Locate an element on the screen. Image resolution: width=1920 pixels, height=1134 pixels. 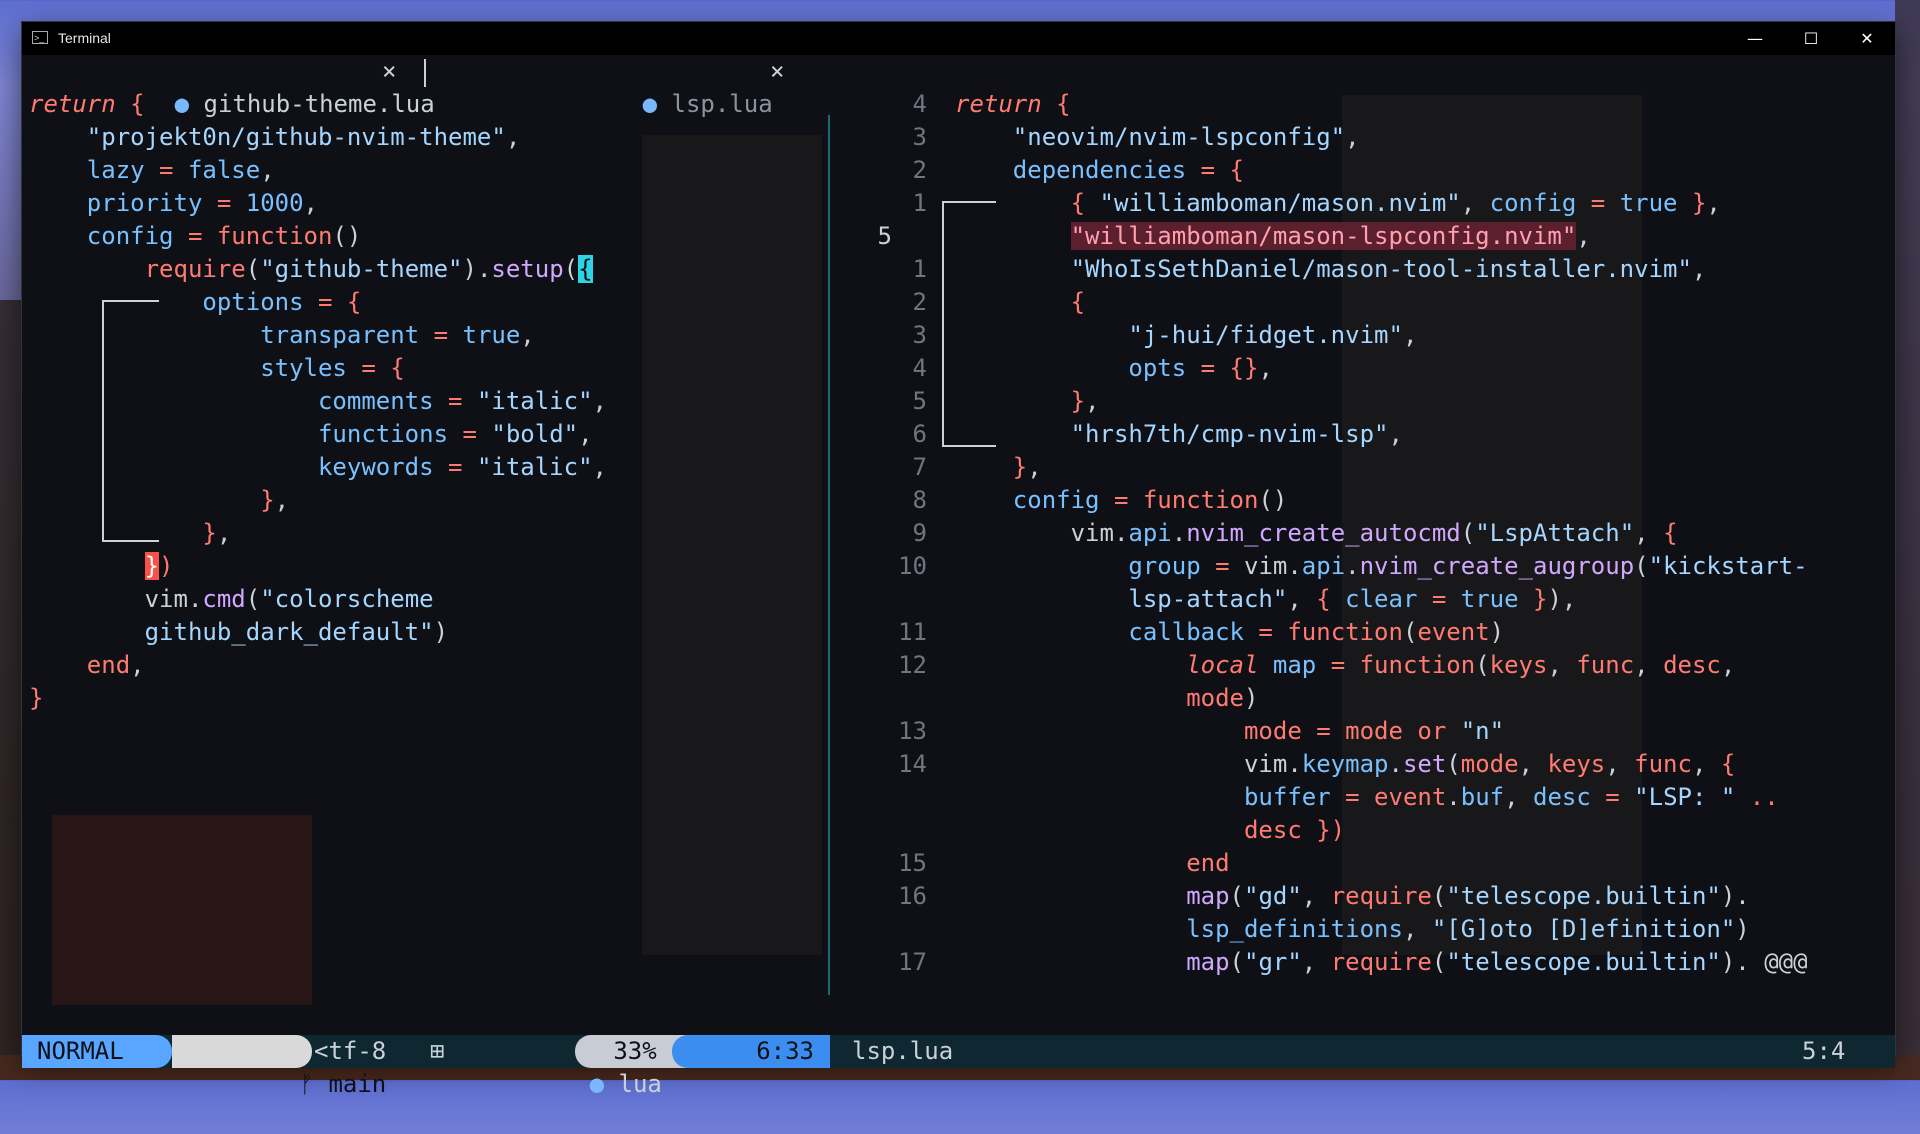
git-branch: ᚠ main is located at coordinates (279, 1066).